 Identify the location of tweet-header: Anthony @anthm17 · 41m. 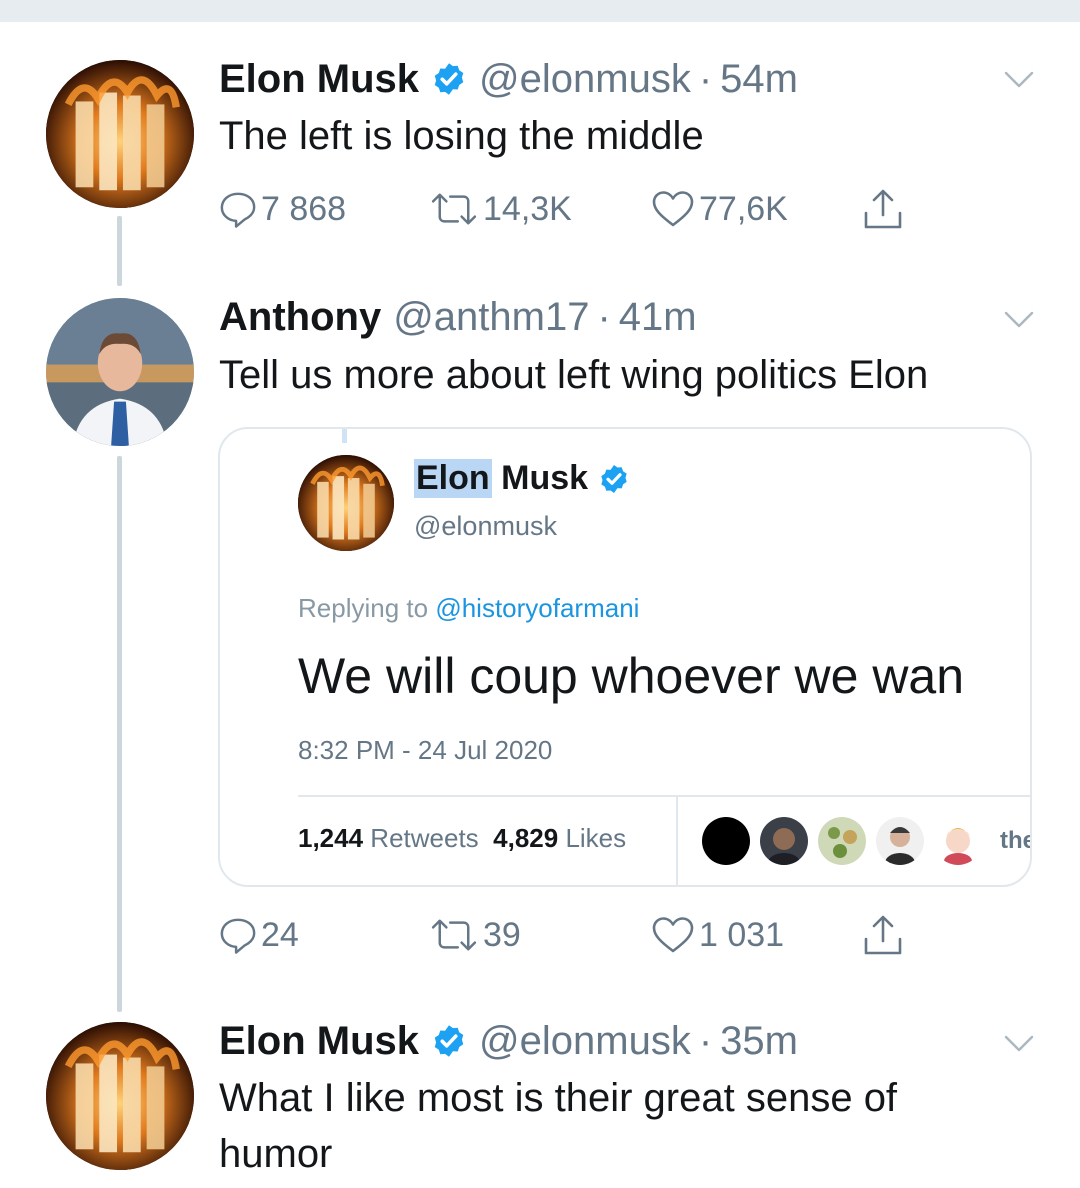
(458, 317).